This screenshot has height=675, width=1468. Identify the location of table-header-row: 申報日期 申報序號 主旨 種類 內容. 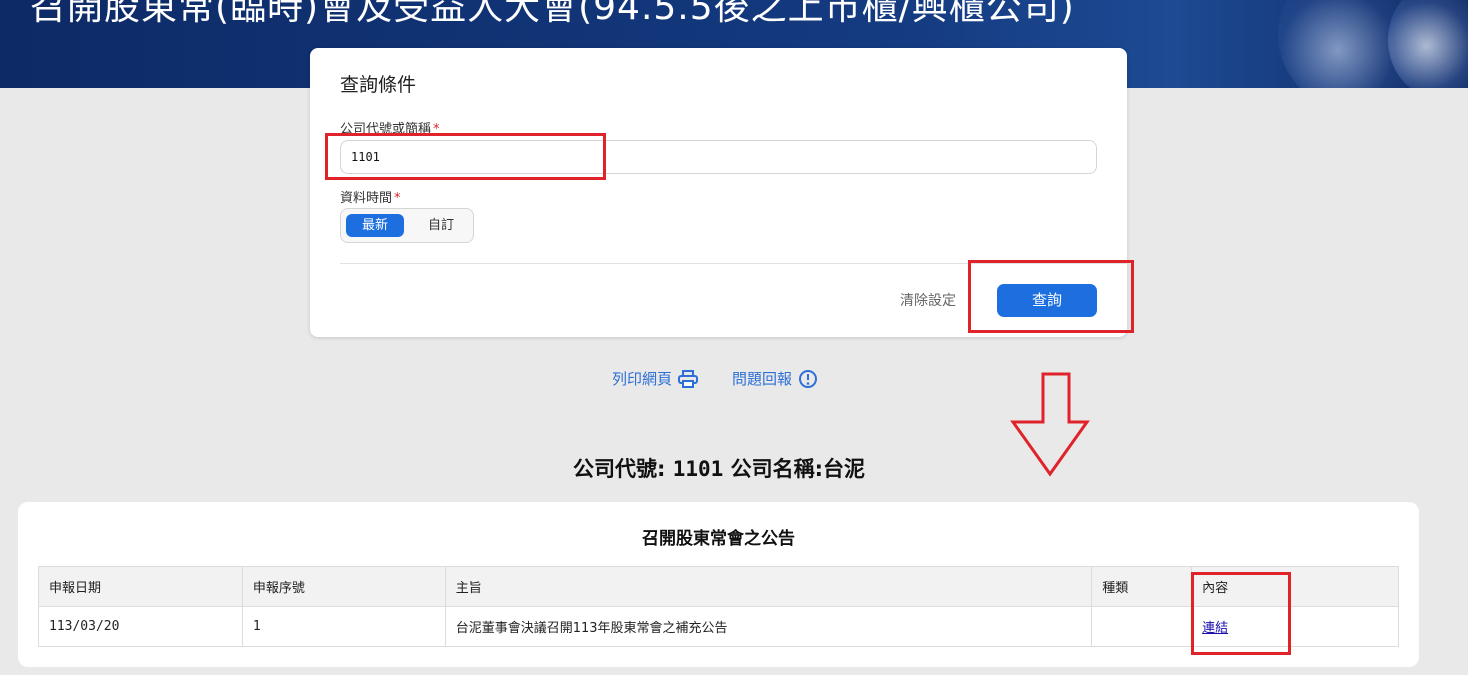
(718, 586).